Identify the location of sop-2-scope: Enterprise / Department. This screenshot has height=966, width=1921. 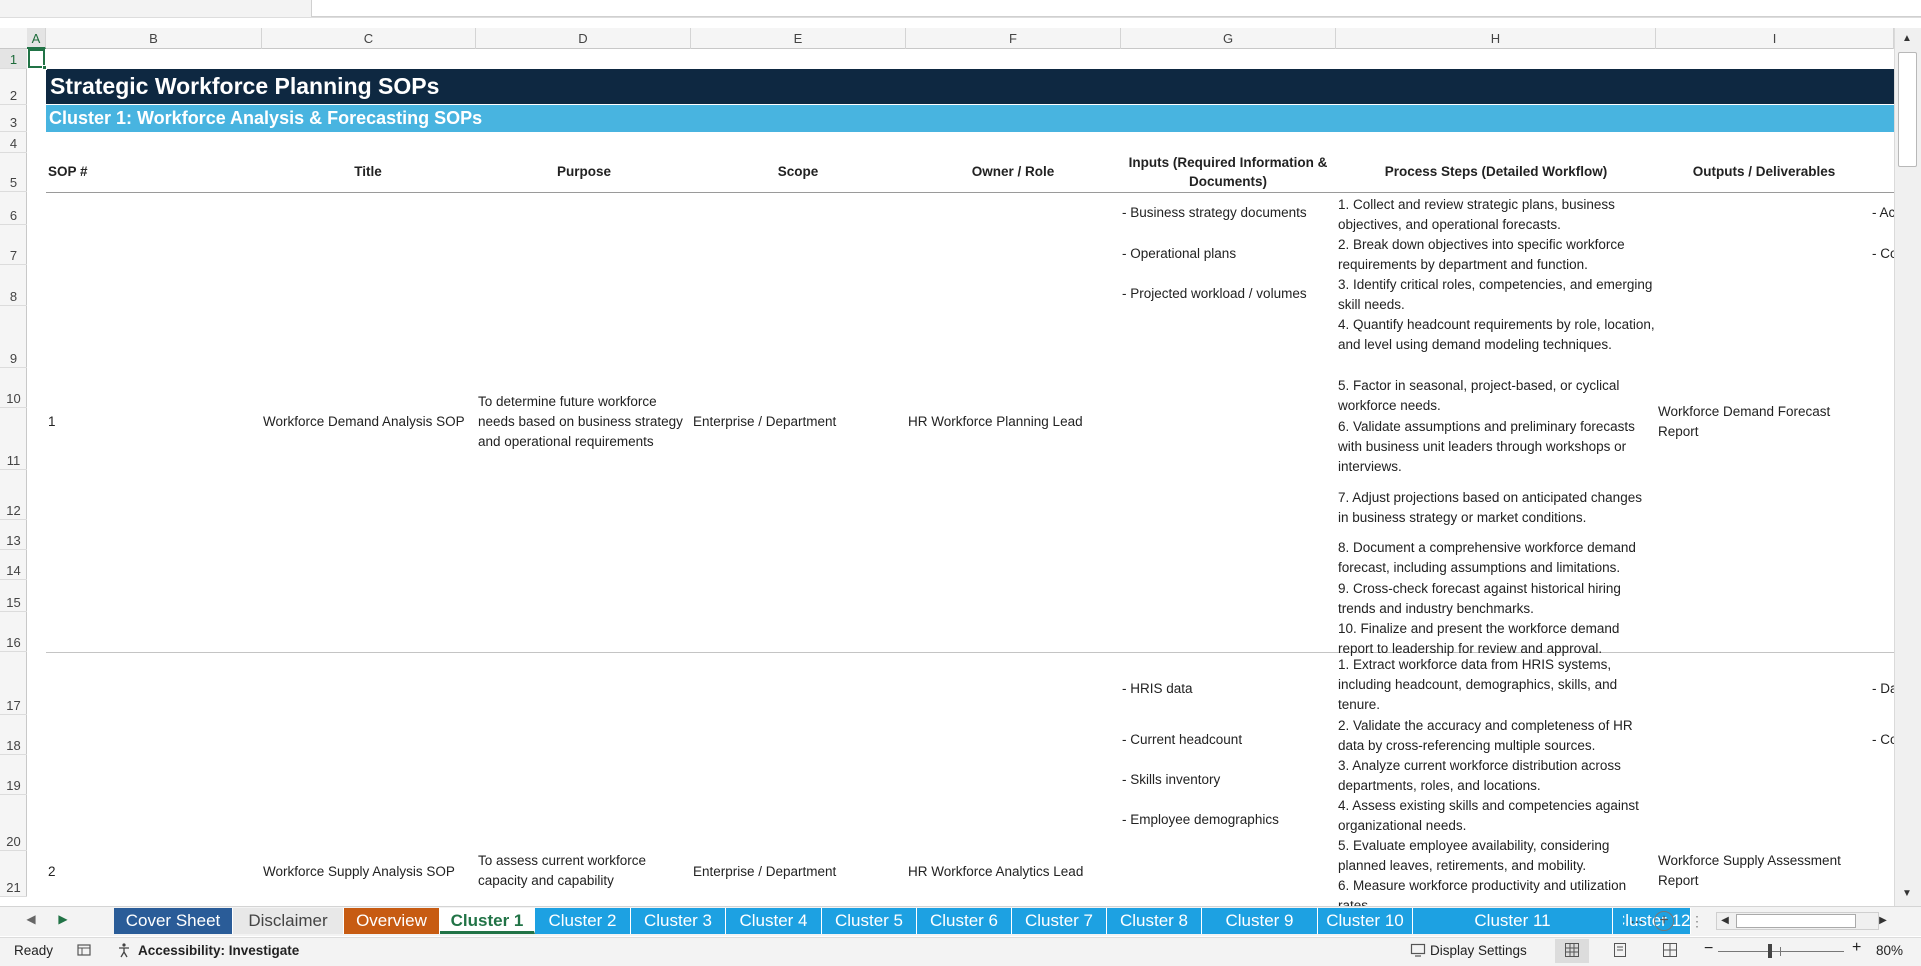
(765, 871).